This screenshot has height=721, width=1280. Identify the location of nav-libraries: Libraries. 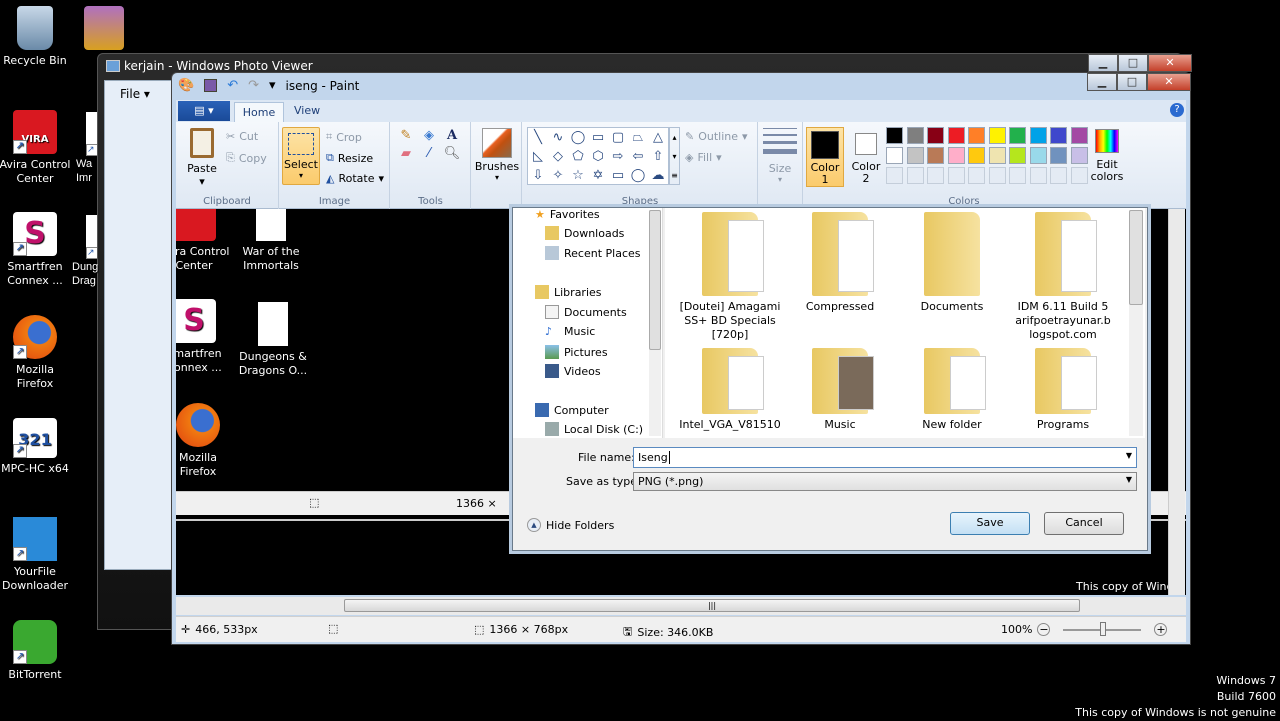
(568, 292).